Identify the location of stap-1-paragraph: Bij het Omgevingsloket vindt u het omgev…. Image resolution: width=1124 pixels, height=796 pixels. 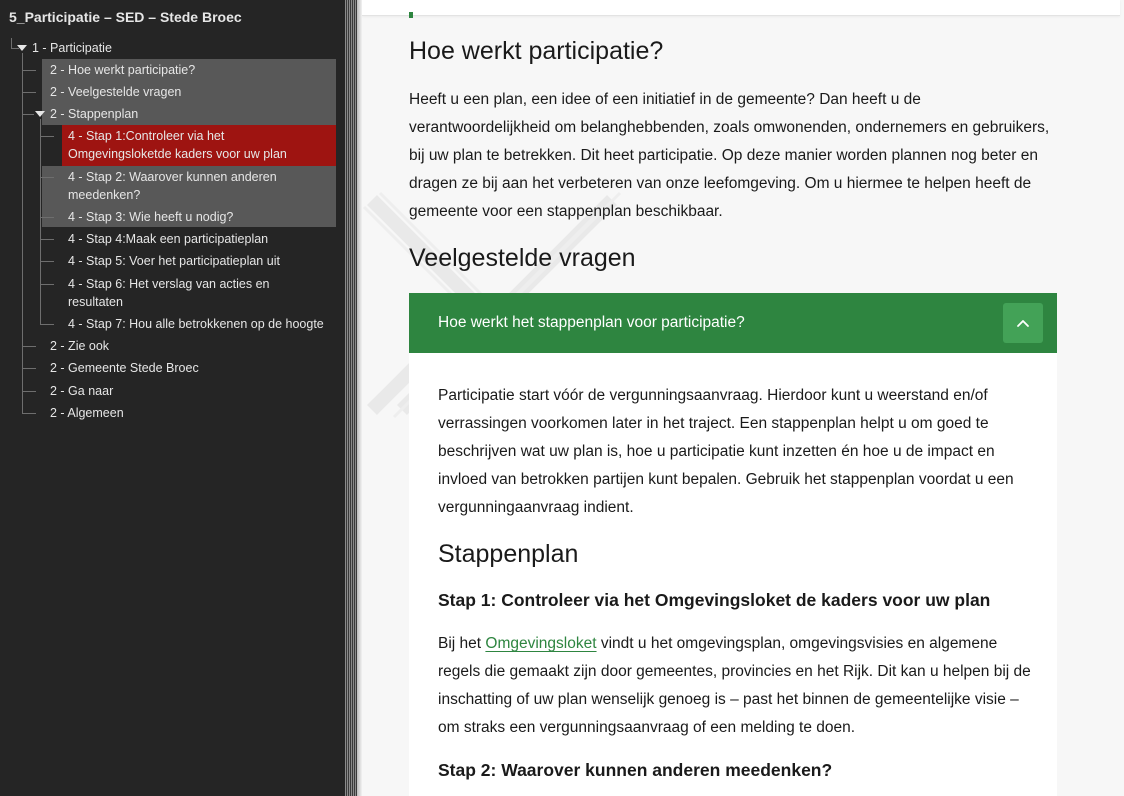
(738, 686).